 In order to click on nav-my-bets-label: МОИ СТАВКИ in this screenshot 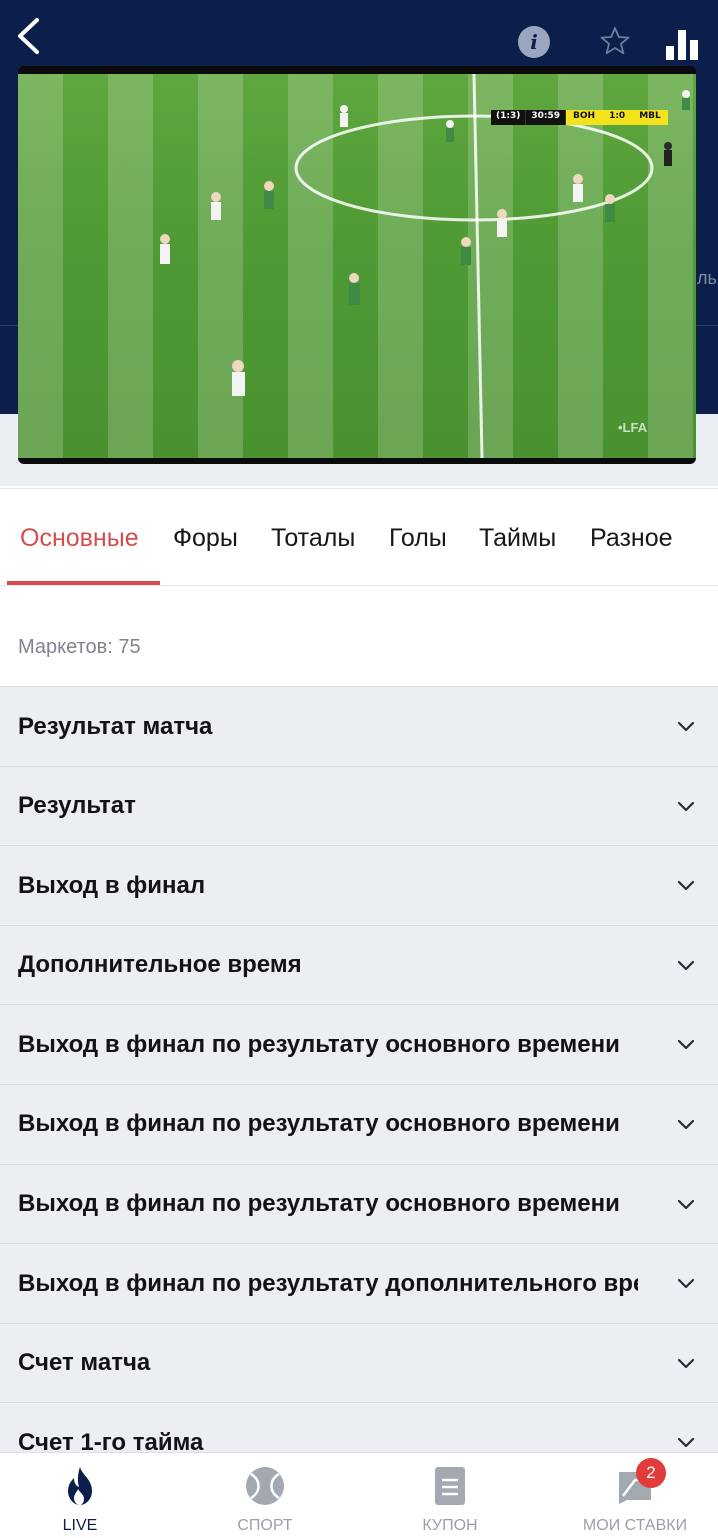, I will do `click(635, 1525)`.